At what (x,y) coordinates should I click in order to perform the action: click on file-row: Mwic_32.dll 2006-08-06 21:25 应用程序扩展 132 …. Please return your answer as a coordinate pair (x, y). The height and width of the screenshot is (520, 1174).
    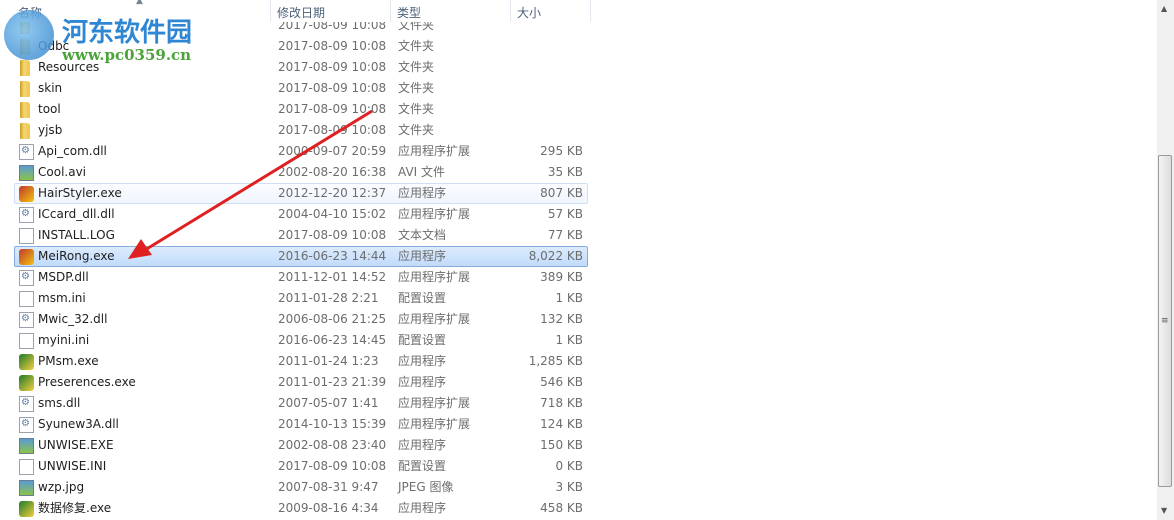
    Looking at the image, I should click on (301, 319).